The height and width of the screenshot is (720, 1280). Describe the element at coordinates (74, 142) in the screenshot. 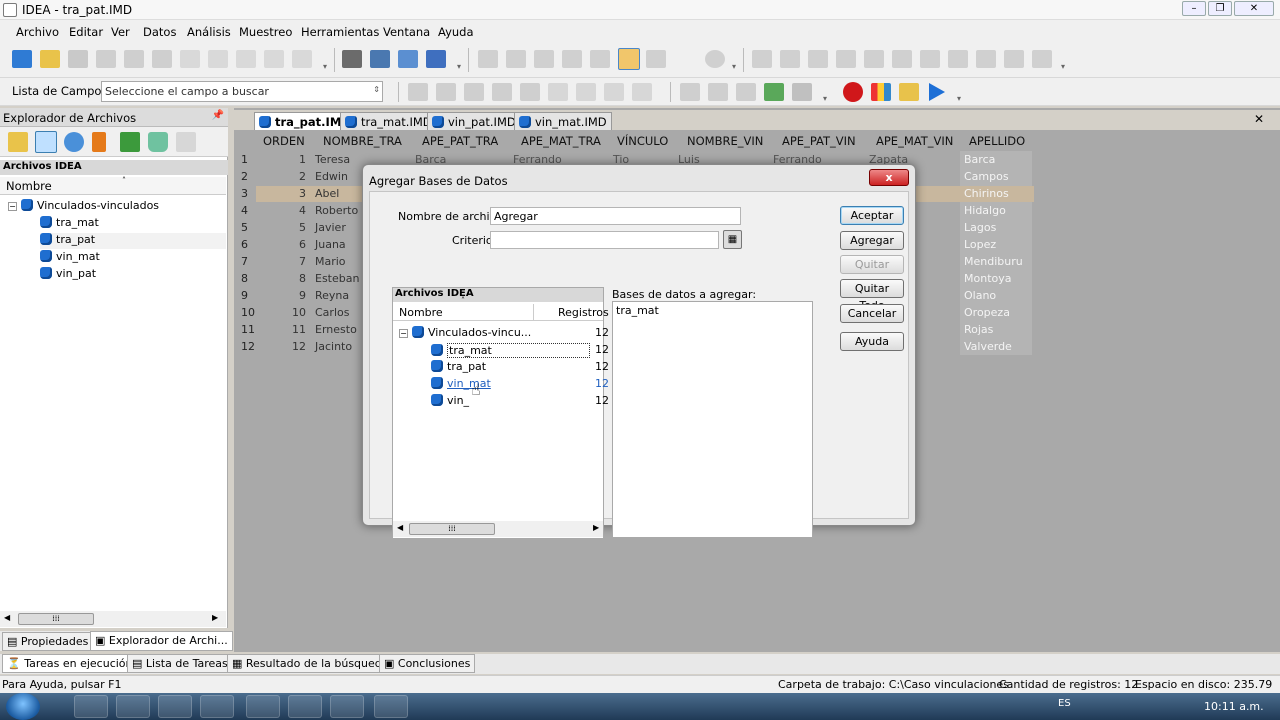

I see `refresh-icon` at that location.